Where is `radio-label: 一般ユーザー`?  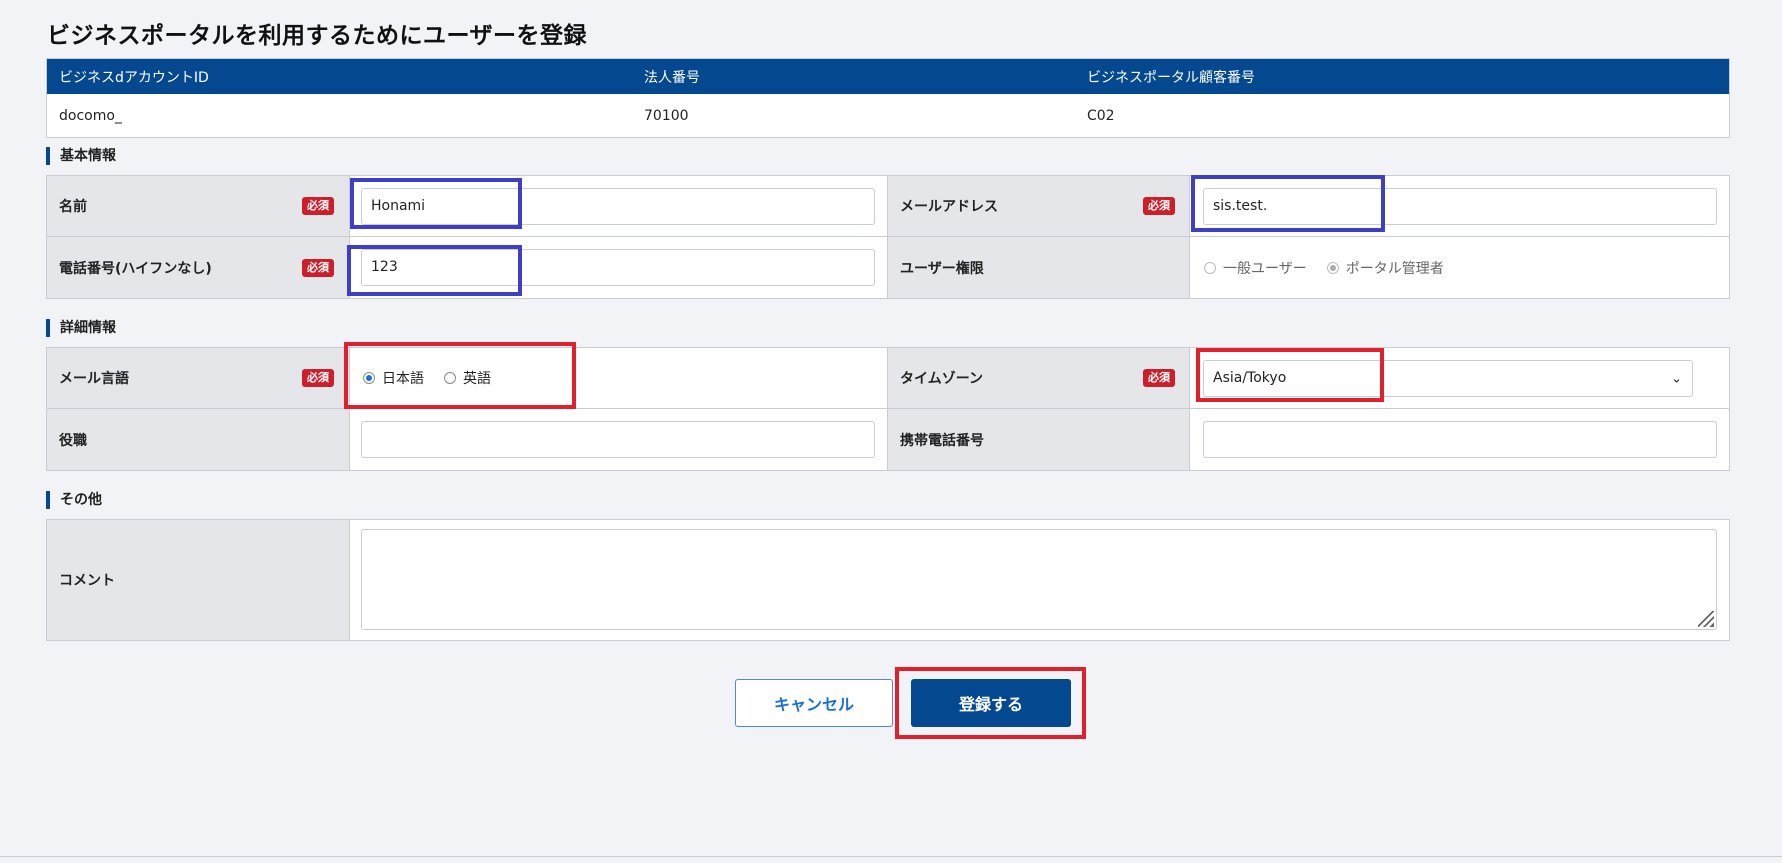 radio-label: 一般ユーザー is located at coordinates (1265, 268).